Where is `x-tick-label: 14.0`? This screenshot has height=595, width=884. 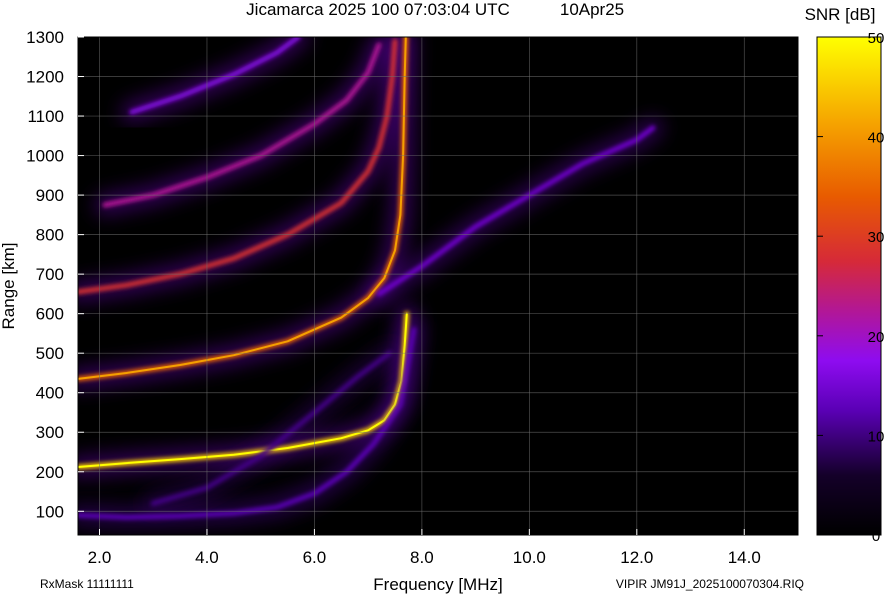 x-tick-label: 14.0 is located at coordinates (744, 557).